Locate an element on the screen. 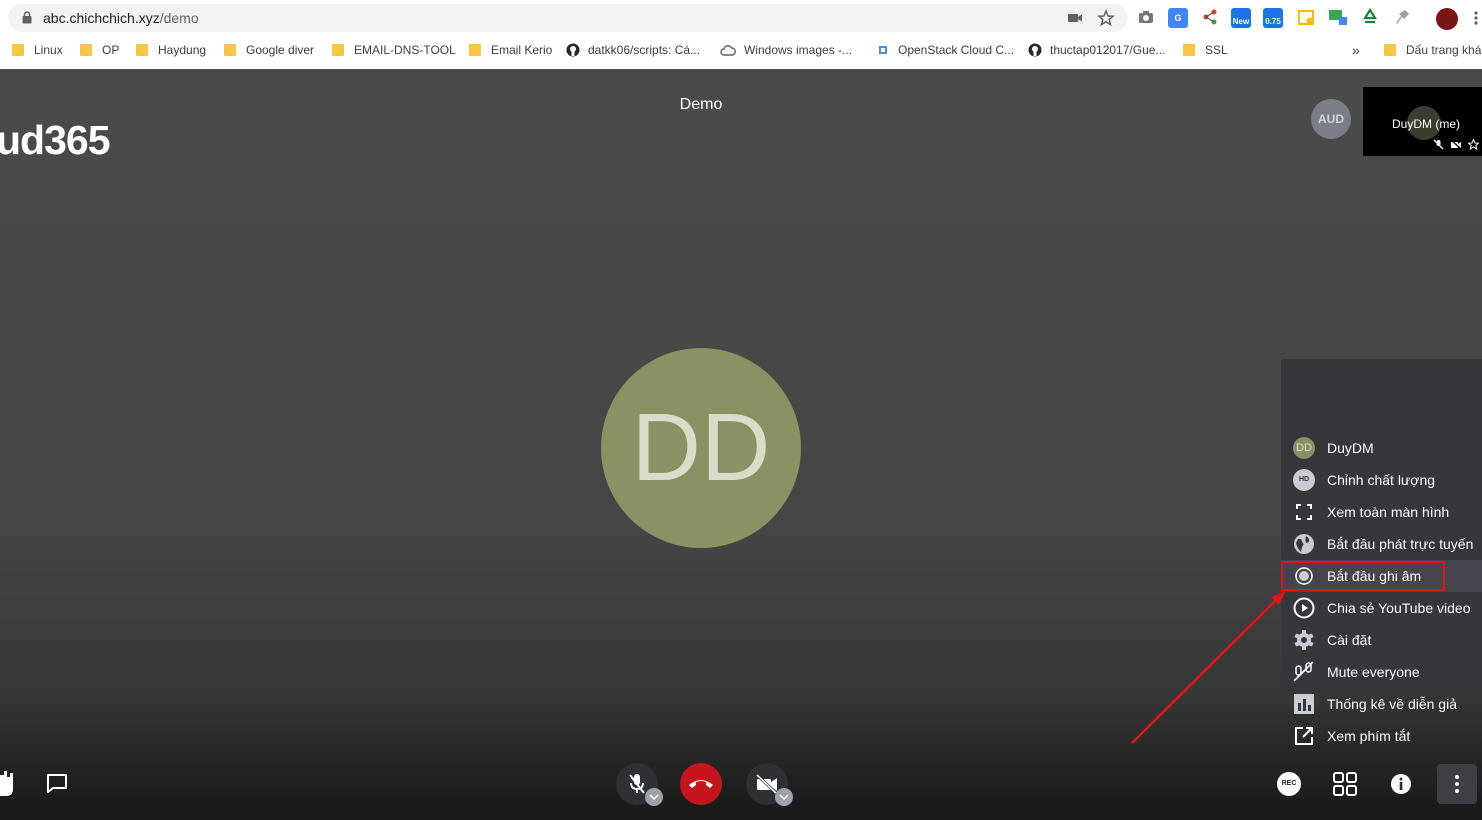 This screenshot has height=820, width=1482. bookmark-label: Email Kerio is located at coordinates (522, 50).